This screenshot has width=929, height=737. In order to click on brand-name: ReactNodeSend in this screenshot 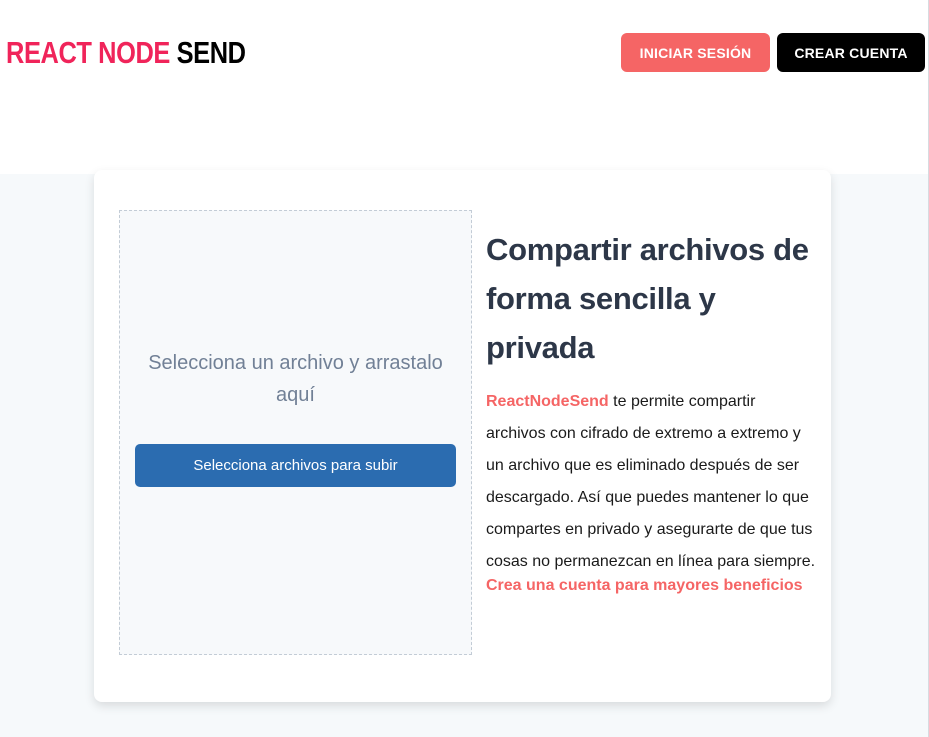, I will do `click(547, 401)`.